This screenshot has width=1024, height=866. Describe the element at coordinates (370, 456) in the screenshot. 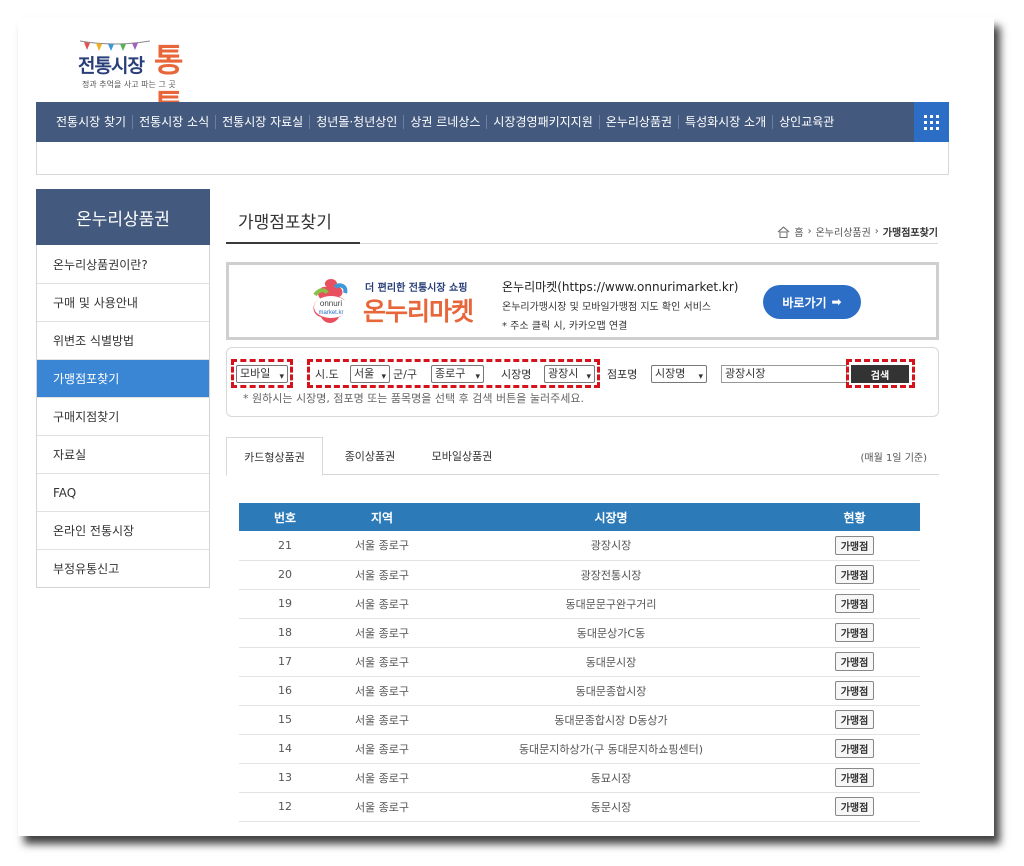

I see `tab-paper-voucher: 종이상품권` at that location.